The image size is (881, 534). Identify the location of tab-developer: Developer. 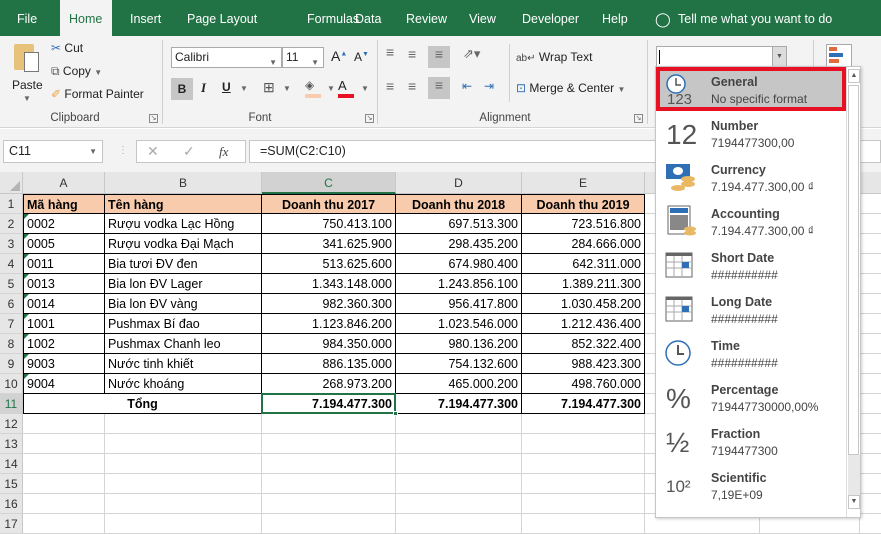
(550, 18).